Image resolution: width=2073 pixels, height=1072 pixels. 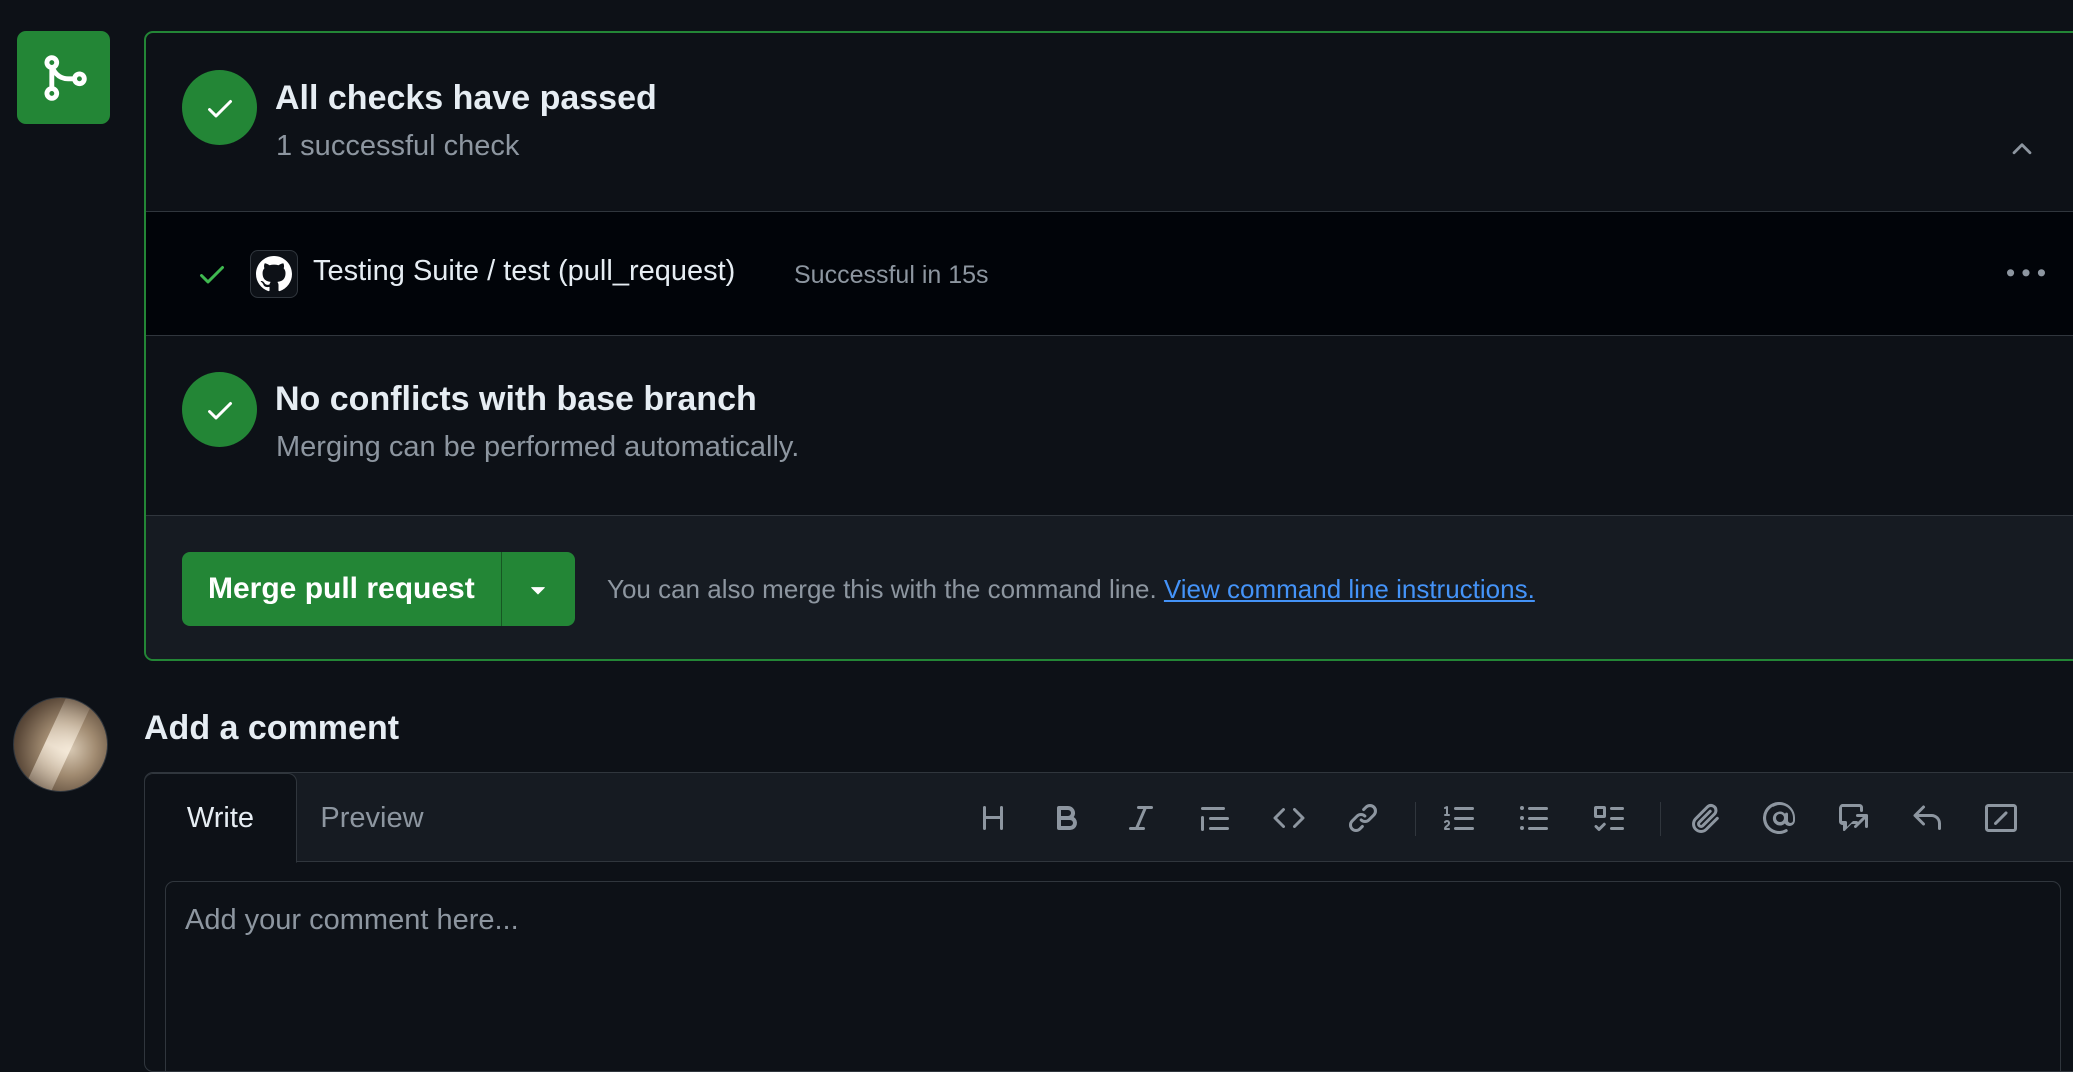 I want to click on github-icon, so click(x=274, y=274).